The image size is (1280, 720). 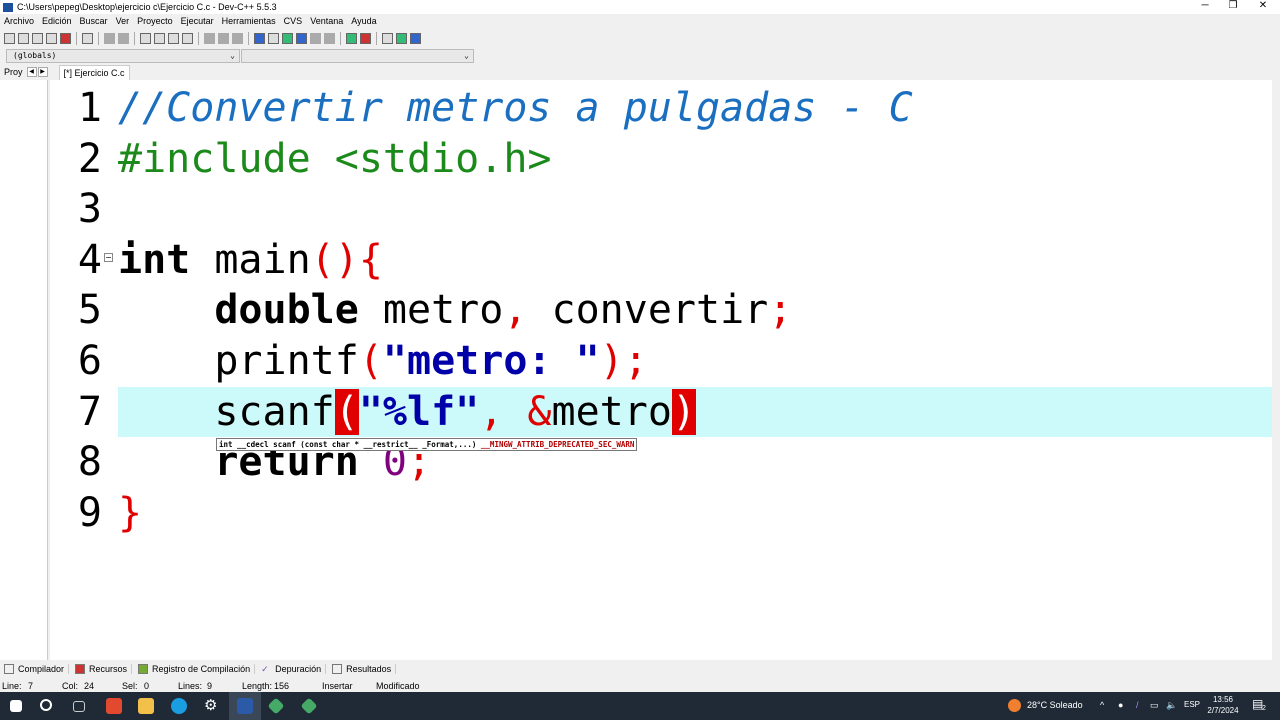 I want to click on app-icon, so click(x=276, y=706).